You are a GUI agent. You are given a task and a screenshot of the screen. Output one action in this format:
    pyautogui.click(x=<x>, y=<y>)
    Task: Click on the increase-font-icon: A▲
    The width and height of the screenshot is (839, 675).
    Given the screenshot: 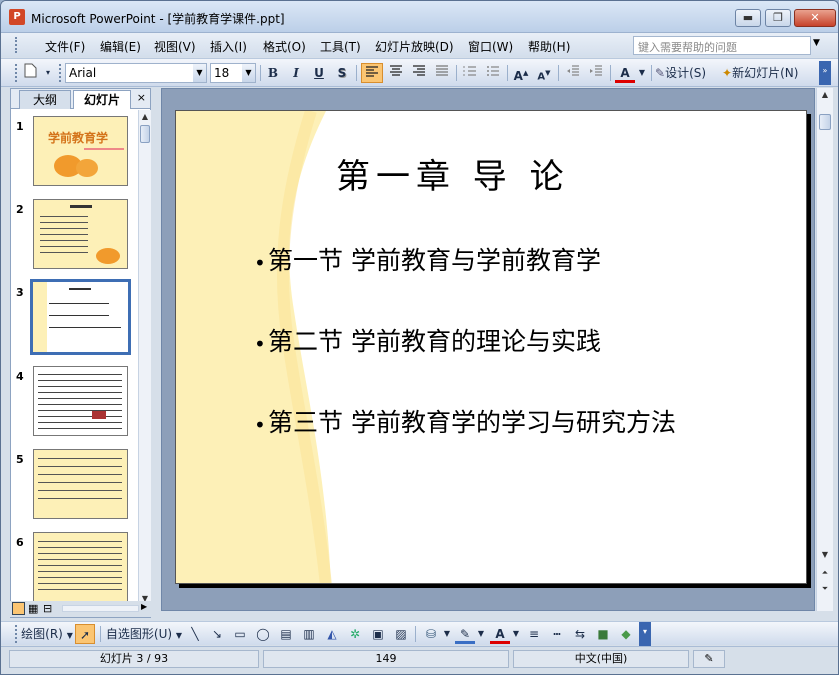 What is the action you would take?
    pyautogui.click(x=521, y=73)
    